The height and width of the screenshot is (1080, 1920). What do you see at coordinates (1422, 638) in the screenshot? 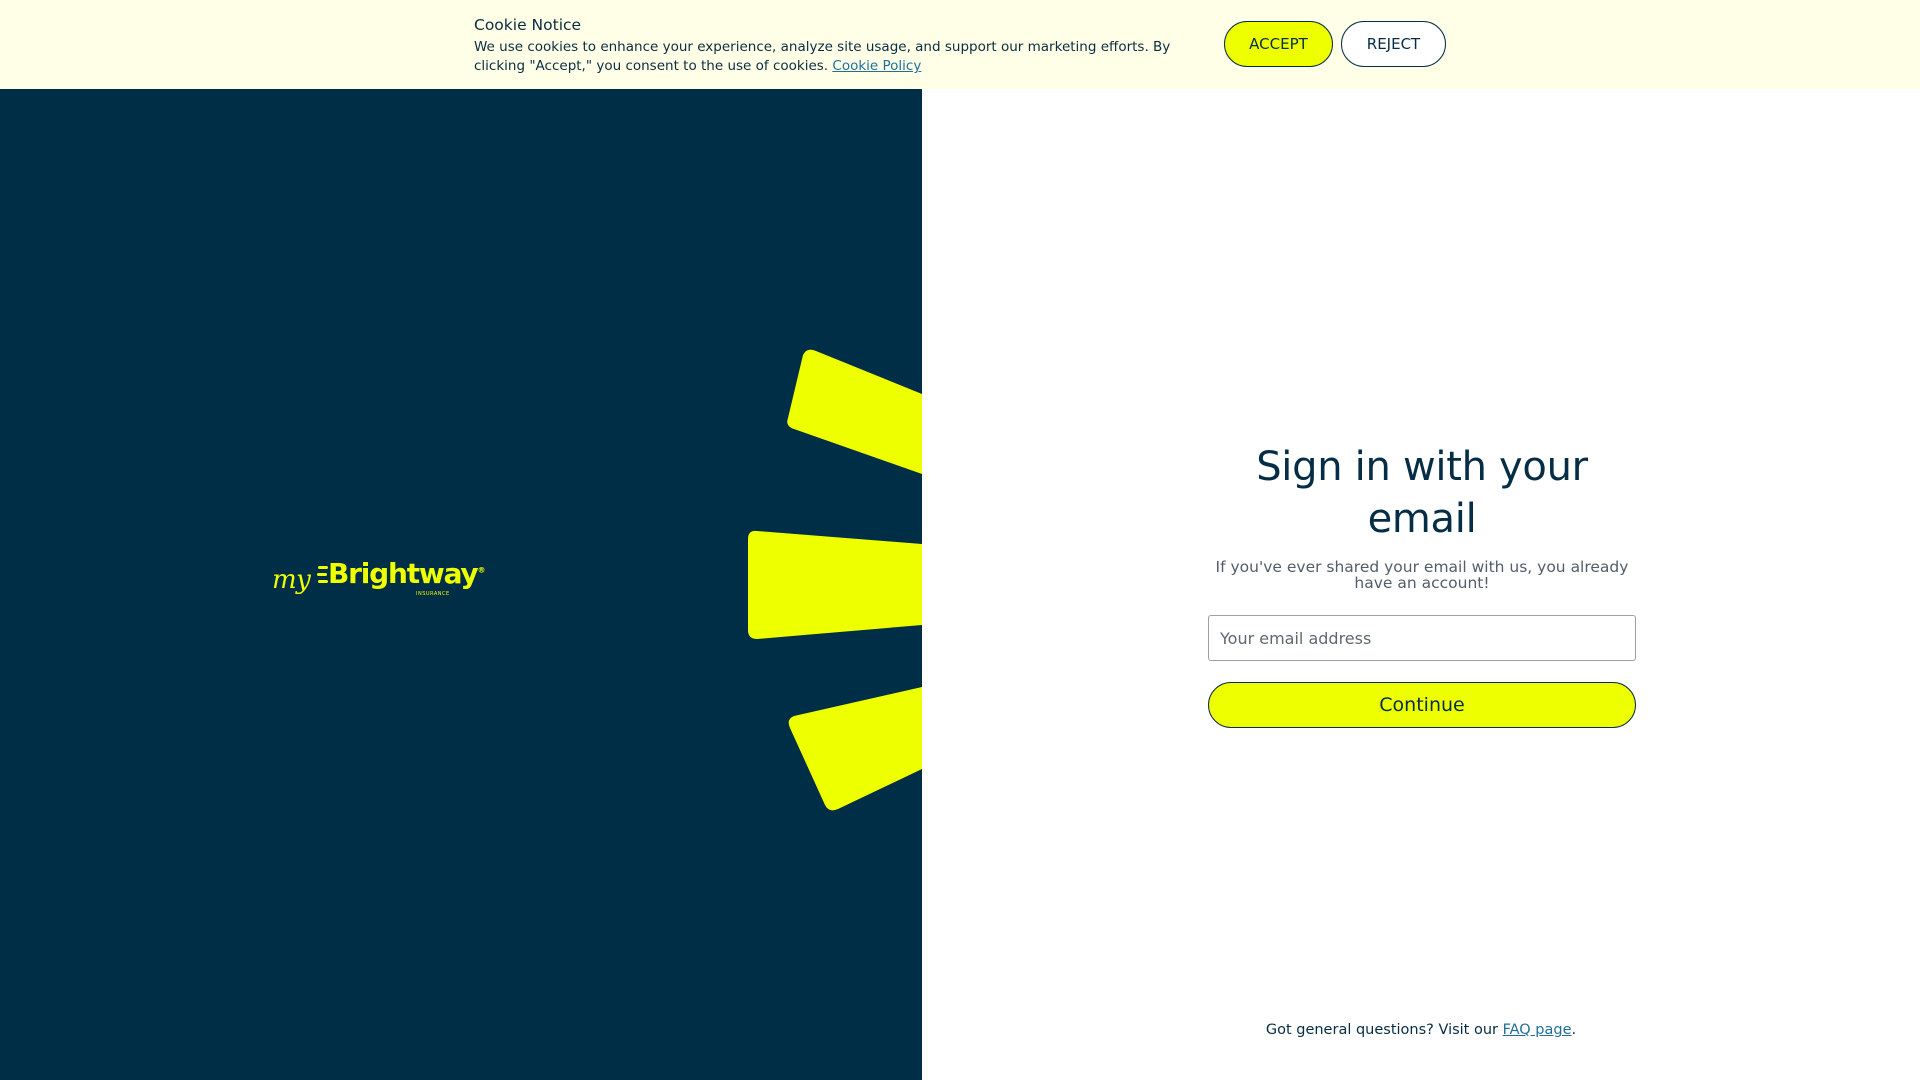
I see `email-field` at bounding box center [1422, 638].